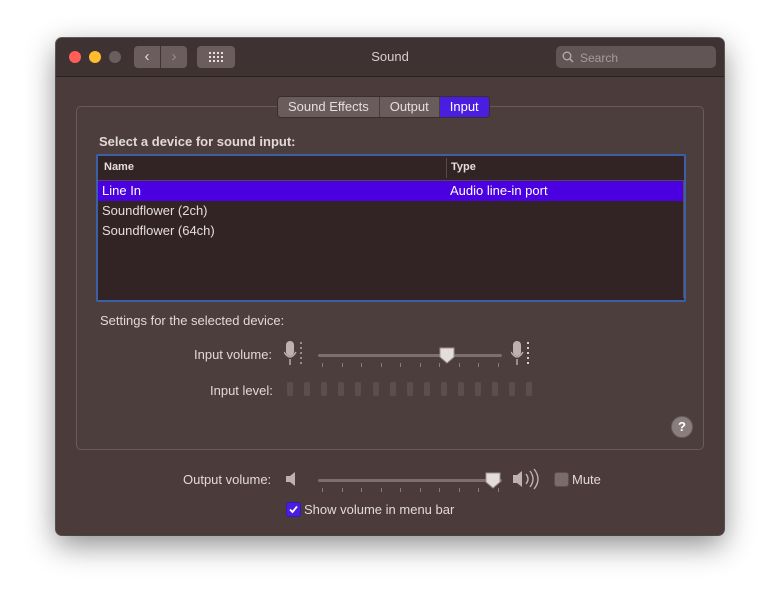  I want to click on device-name: Soundflower (2ch), so click(155, 210).